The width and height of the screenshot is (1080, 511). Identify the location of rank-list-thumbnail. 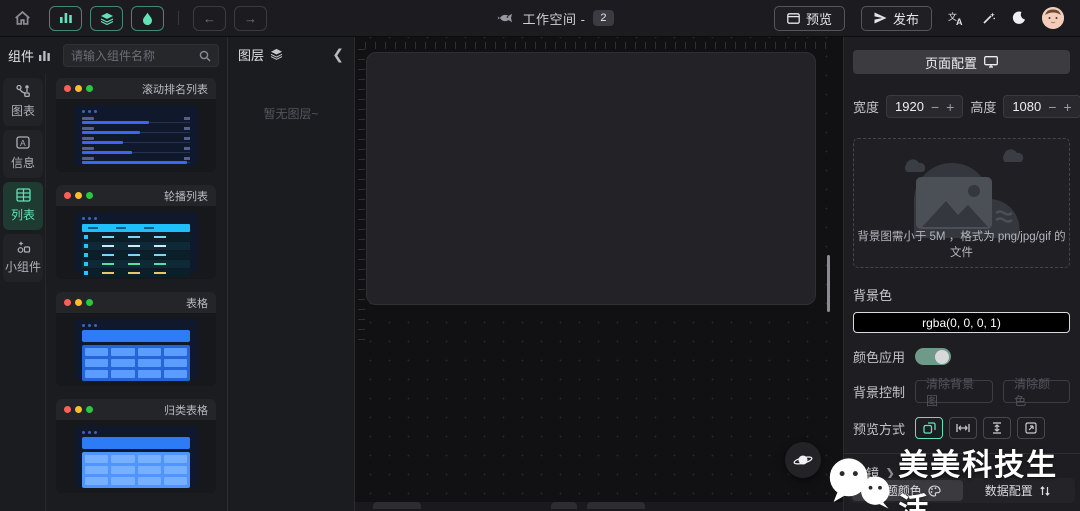
(136, 135).